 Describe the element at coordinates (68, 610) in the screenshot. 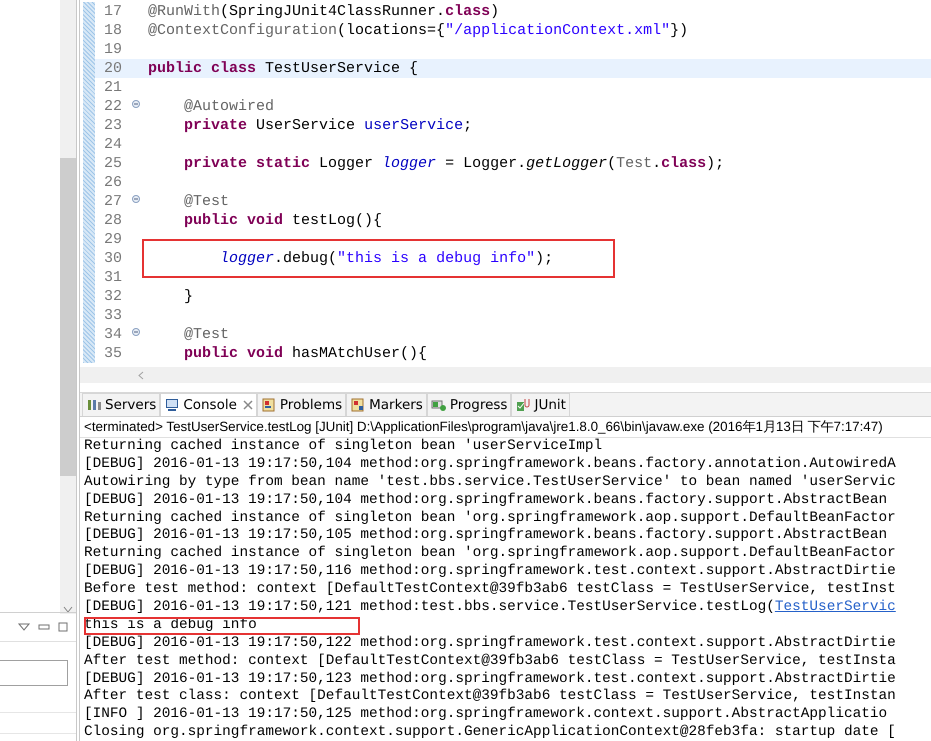

I see `chevron-down-icon` at that location.